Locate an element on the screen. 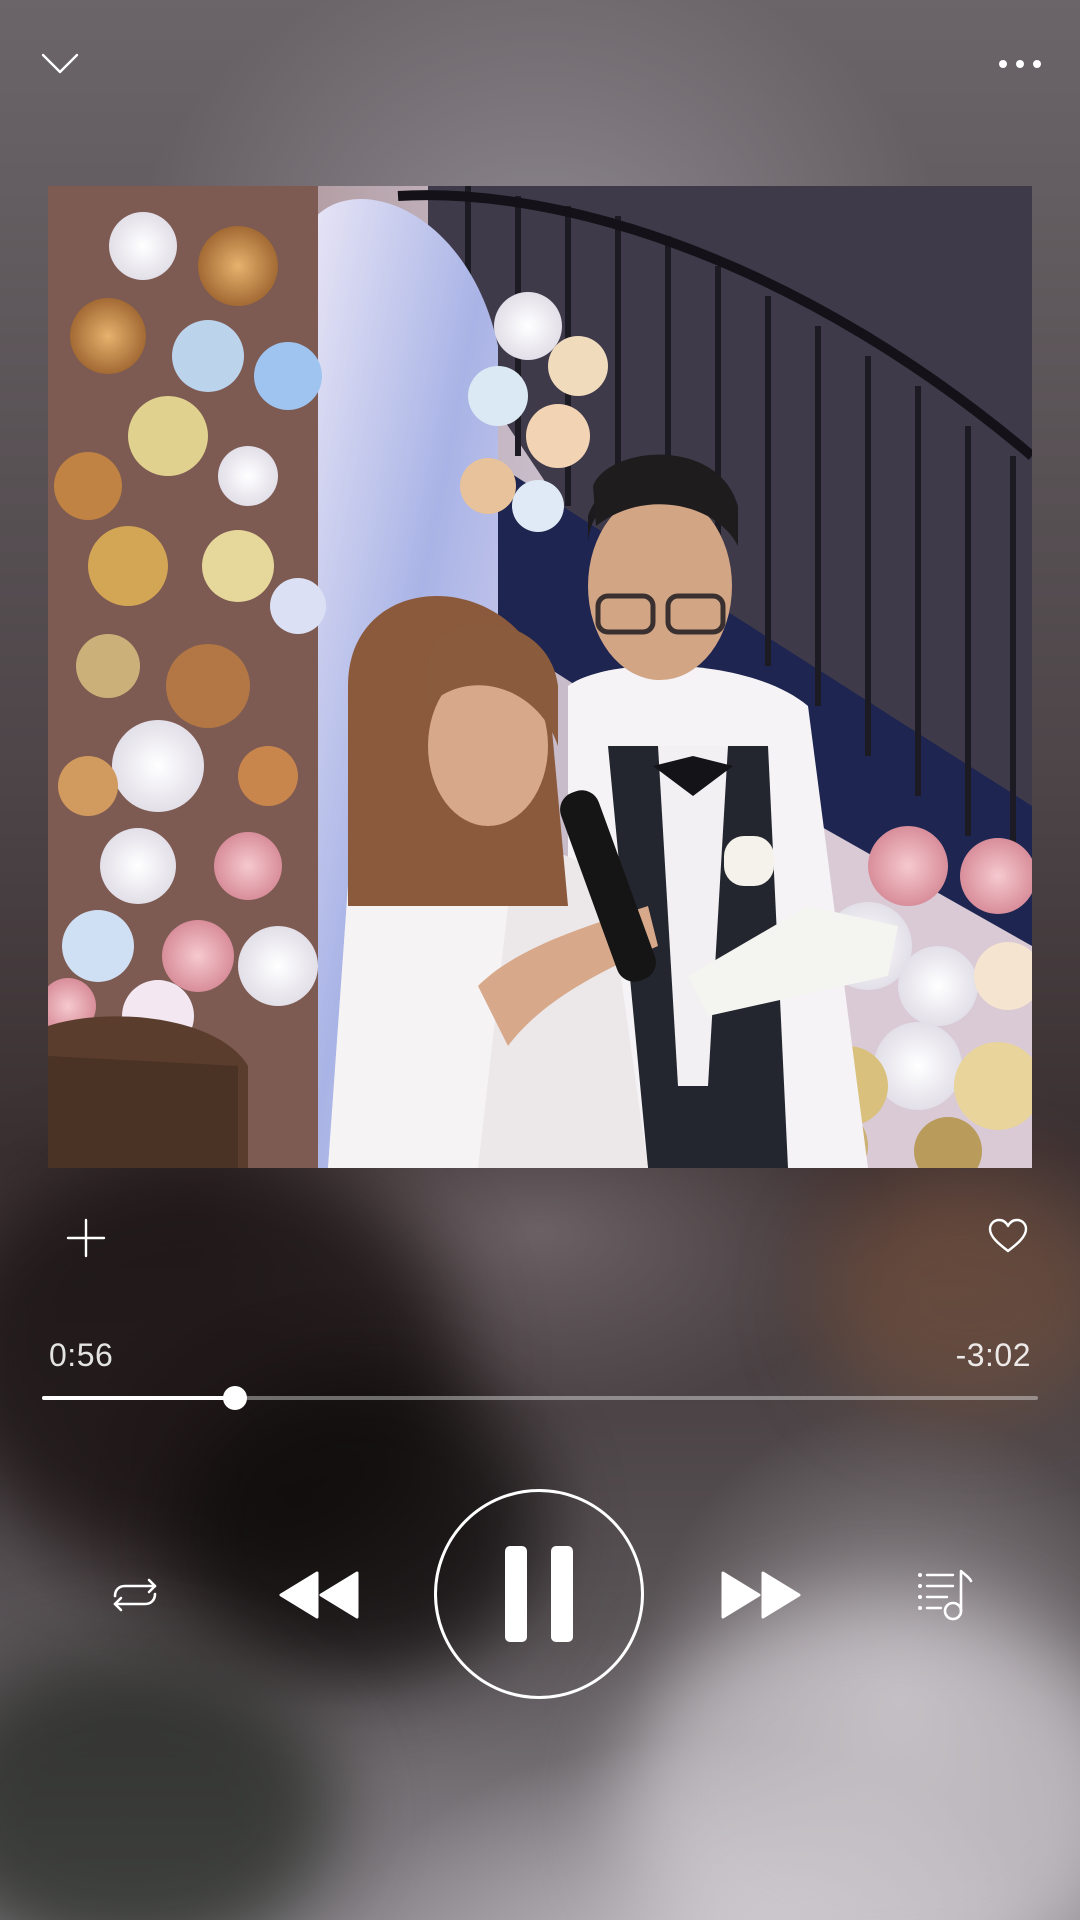 The height and width of the screenshot is (1920, 1080). next-button is located at coordinates (761, 1595).